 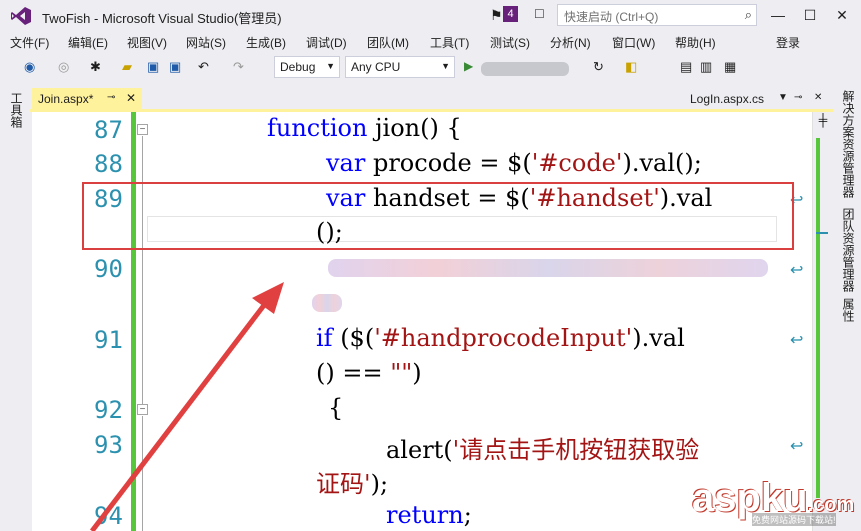 What do you see at coordinates (794, 519) in the screenshot?
I see `watermark-subtitle: 免费网站源码下载站!` at bounding box center [794, 519].